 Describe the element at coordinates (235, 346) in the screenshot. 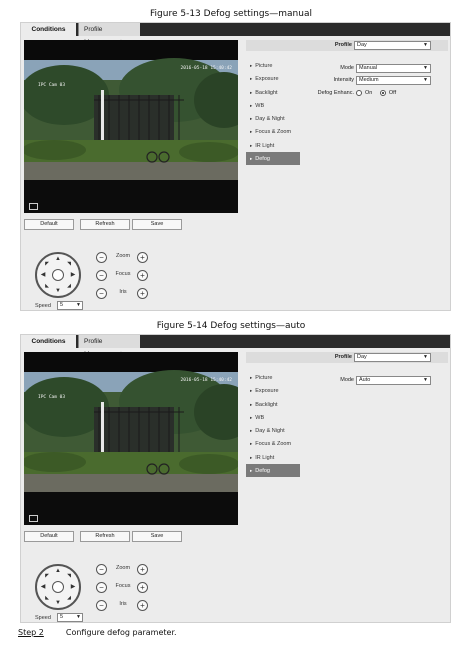

I see `tab-bar: Conditions Profile Management` at that location.